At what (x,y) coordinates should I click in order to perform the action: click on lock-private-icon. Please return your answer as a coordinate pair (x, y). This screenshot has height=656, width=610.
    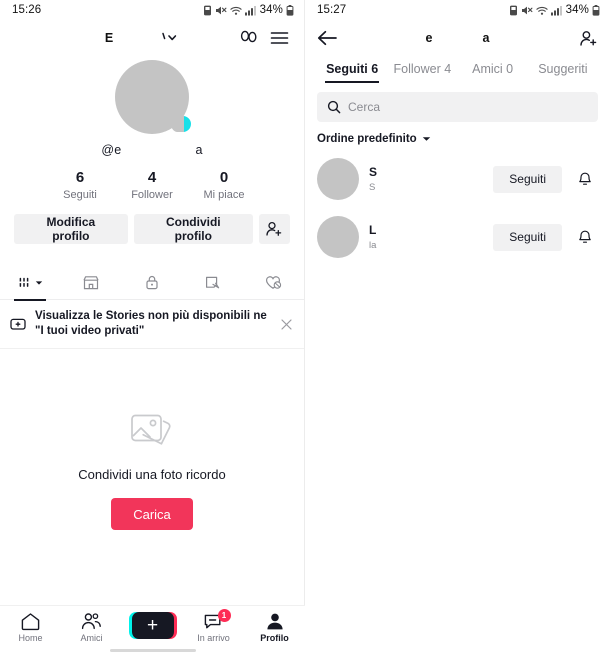
    Looking at the image, I should click on (152, 282).